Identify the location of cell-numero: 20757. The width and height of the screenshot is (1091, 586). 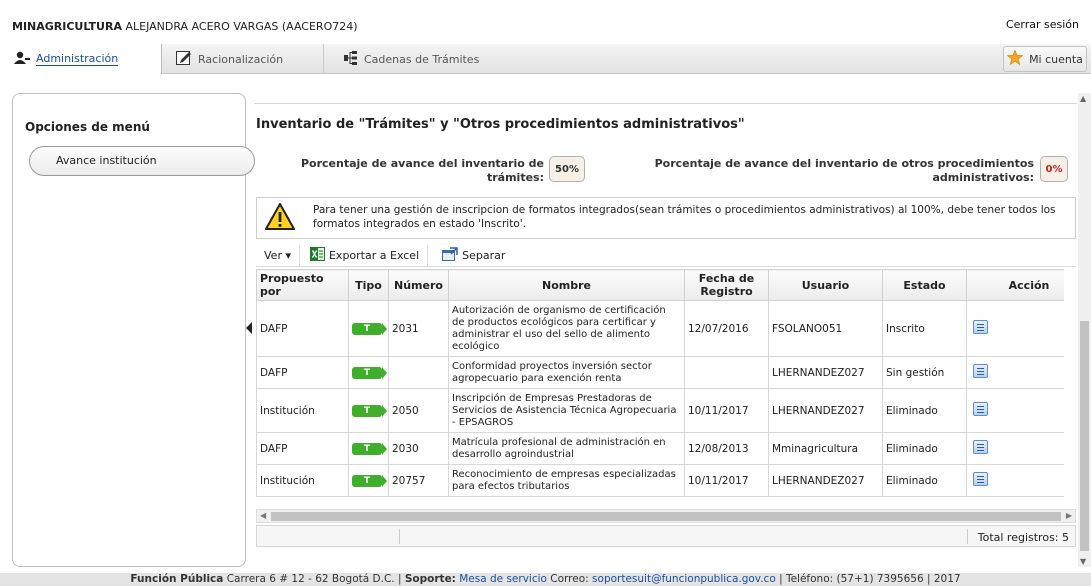
(418, 480).